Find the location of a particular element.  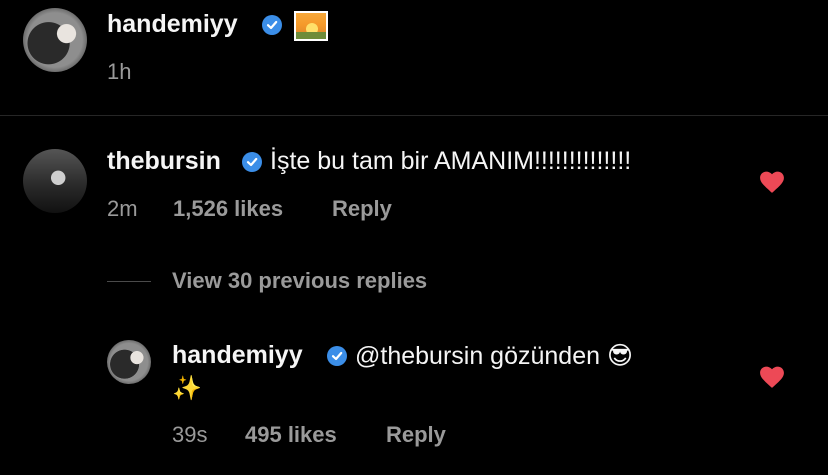

comment-avatar is located at coordinates (55, 181).